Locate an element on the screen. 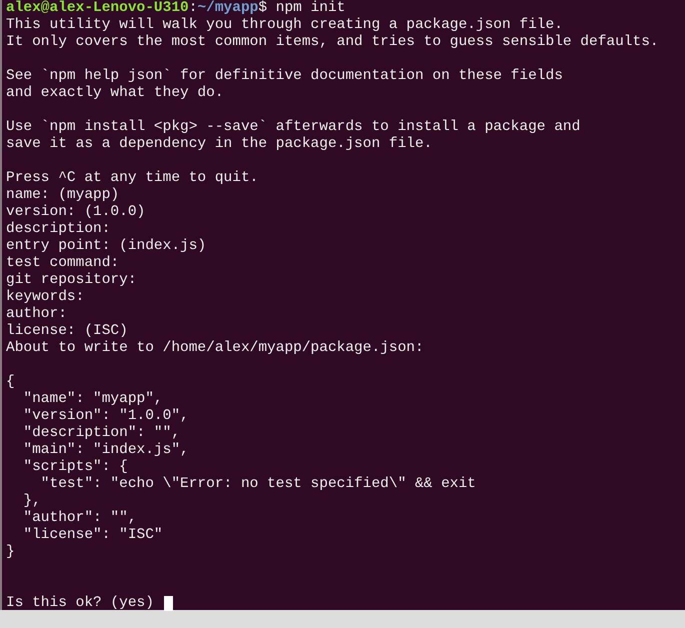 The width and height of the screenshot is (685, 628). terminal-line: "description": "", is located at coordinates (101, 433).